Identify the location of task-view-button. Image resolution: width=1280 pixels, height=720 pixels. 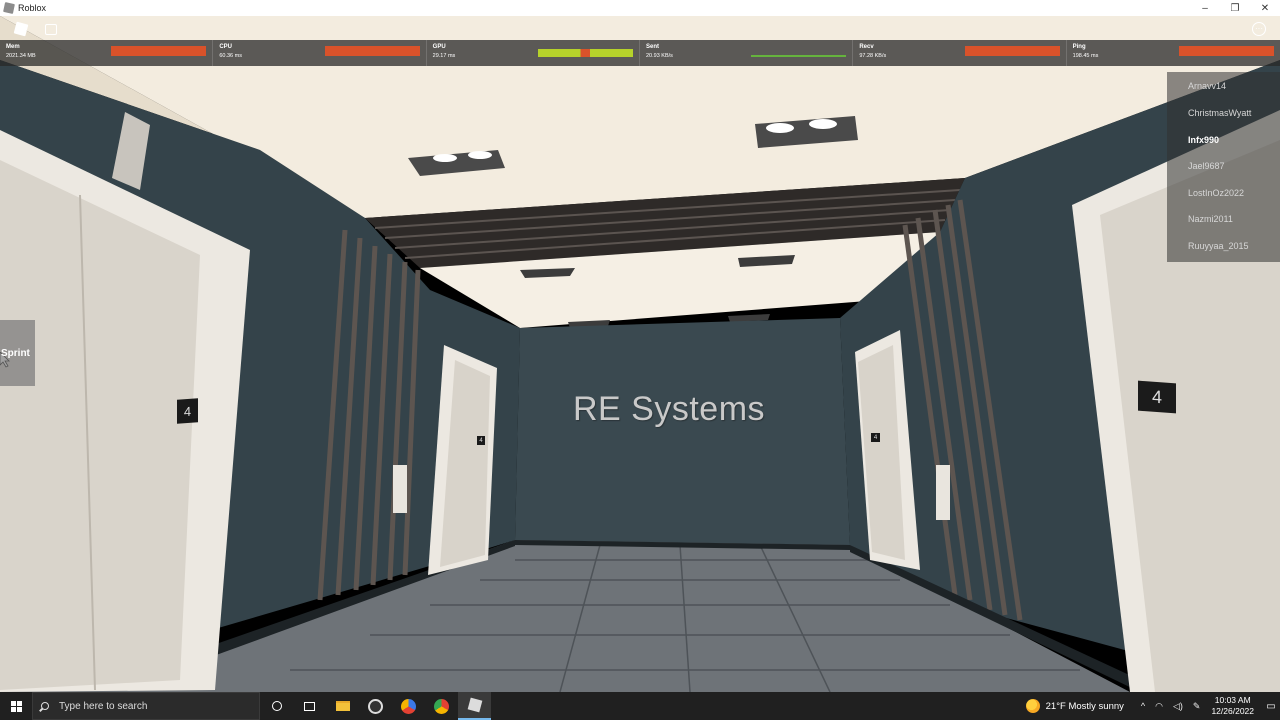
(309, 706).